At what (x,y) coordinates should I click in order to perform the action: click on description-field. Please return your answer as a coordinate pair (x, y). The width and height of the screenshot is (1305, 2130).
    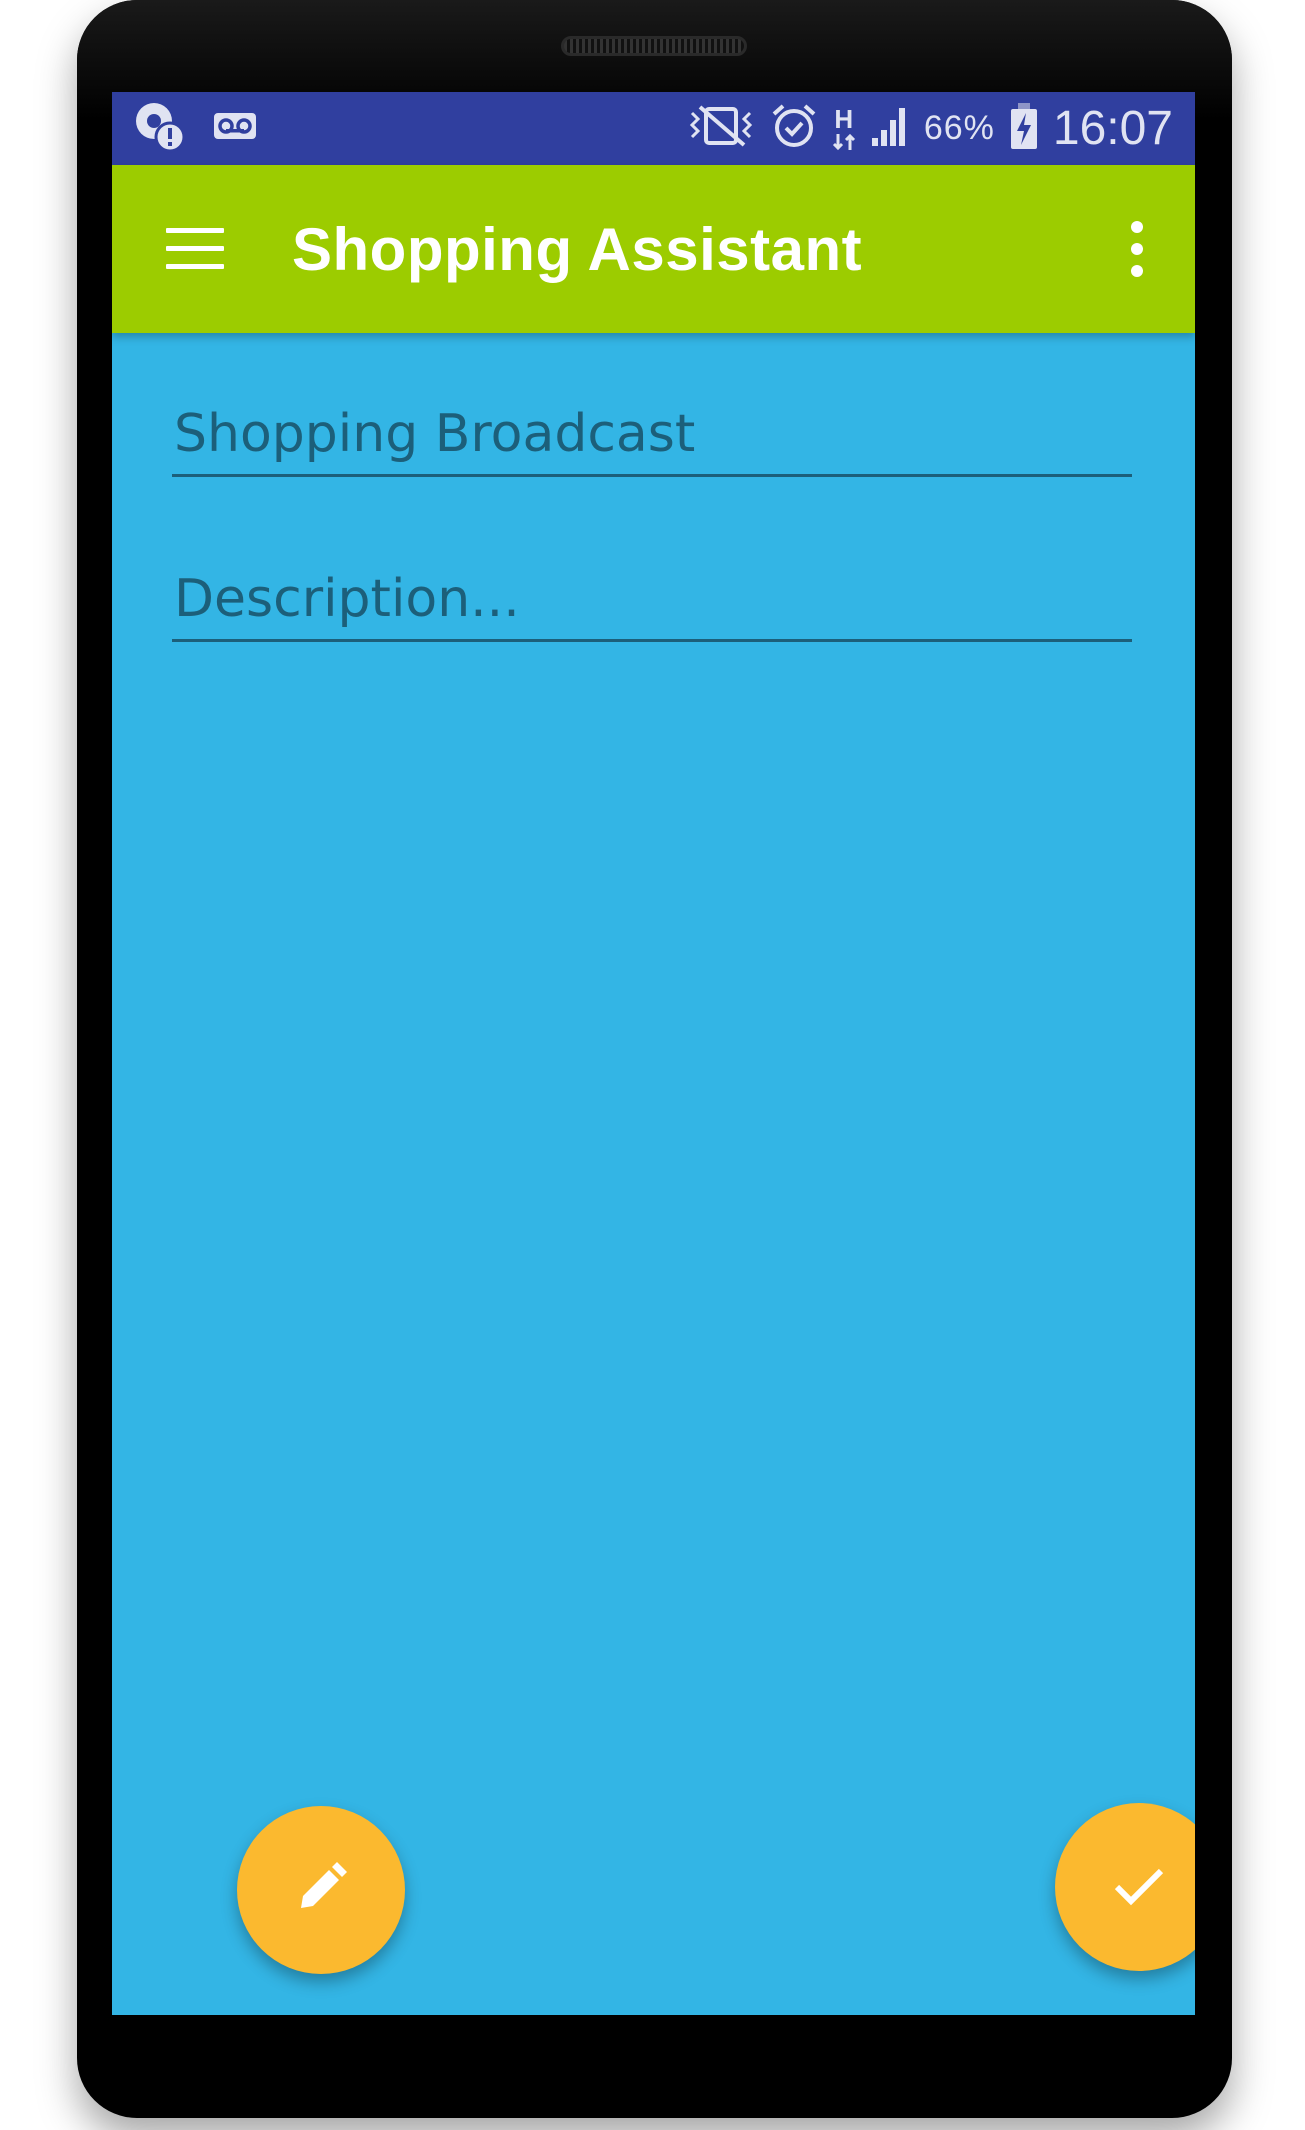
    Looking at the image, I should click on (652, 605).